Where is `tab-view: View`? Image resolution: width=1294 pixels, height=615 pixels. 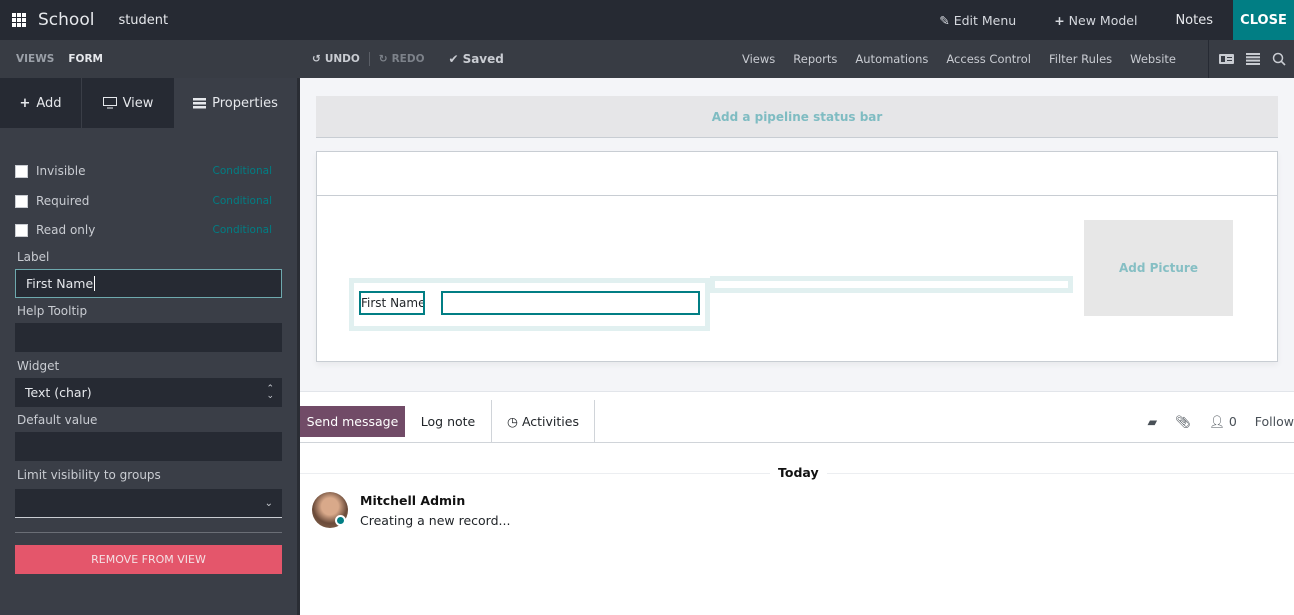
tab-view: View is located at coordinates (128, 103).